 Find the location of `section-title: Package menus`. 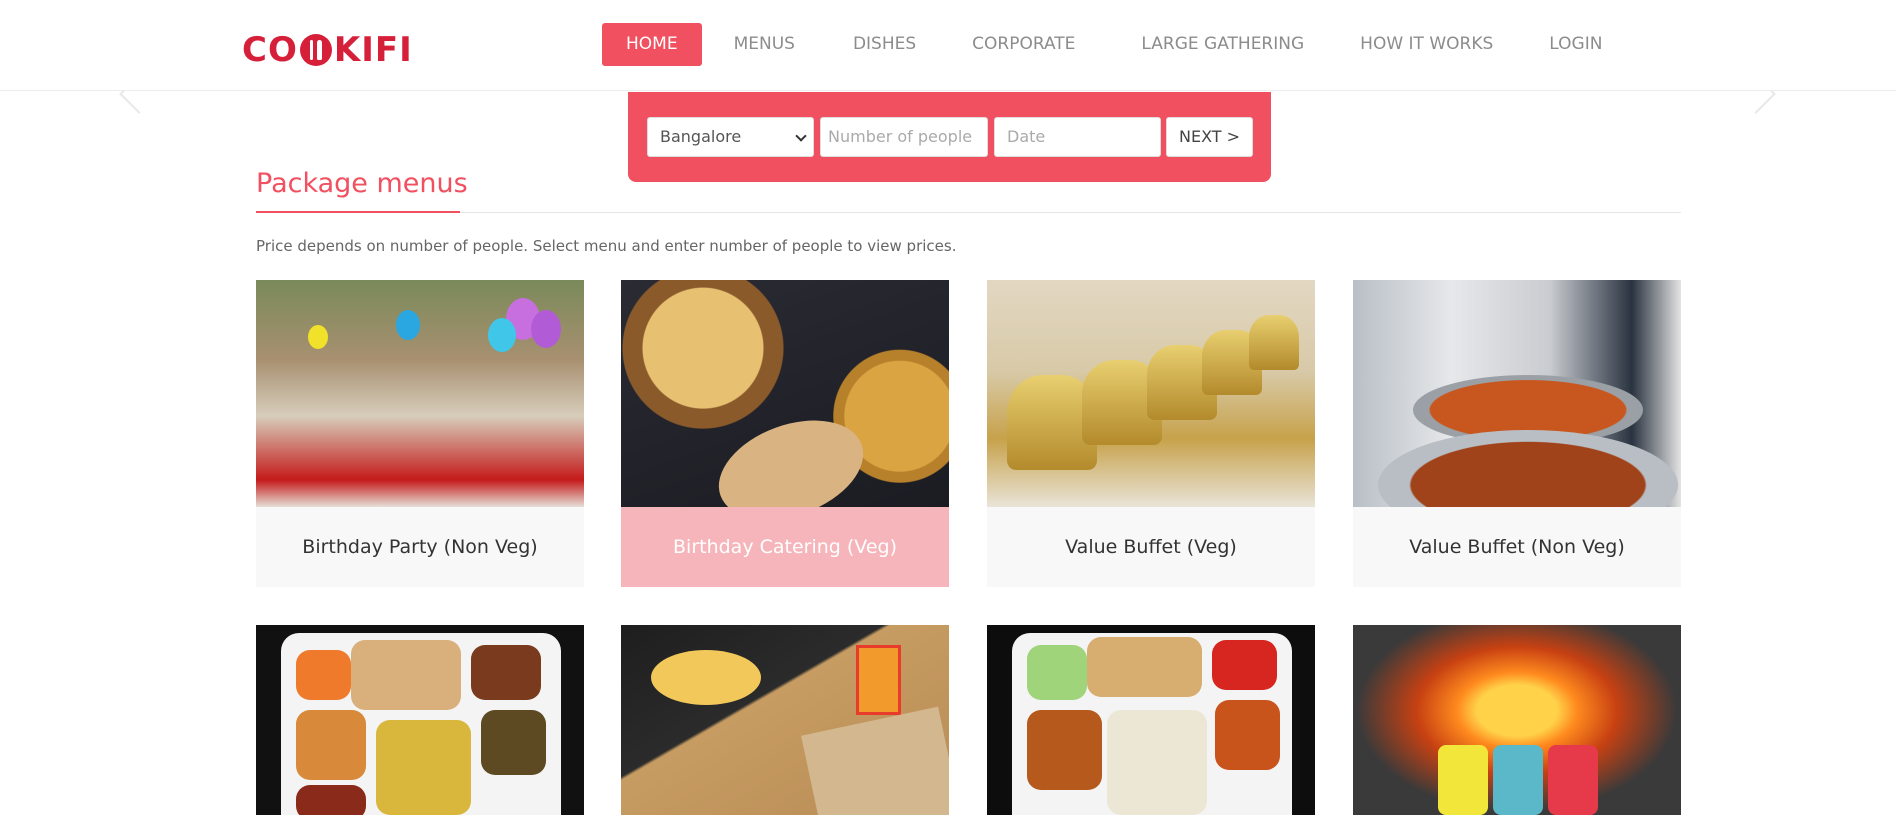

section-title: Package menus is located at coordinates (362, 183).